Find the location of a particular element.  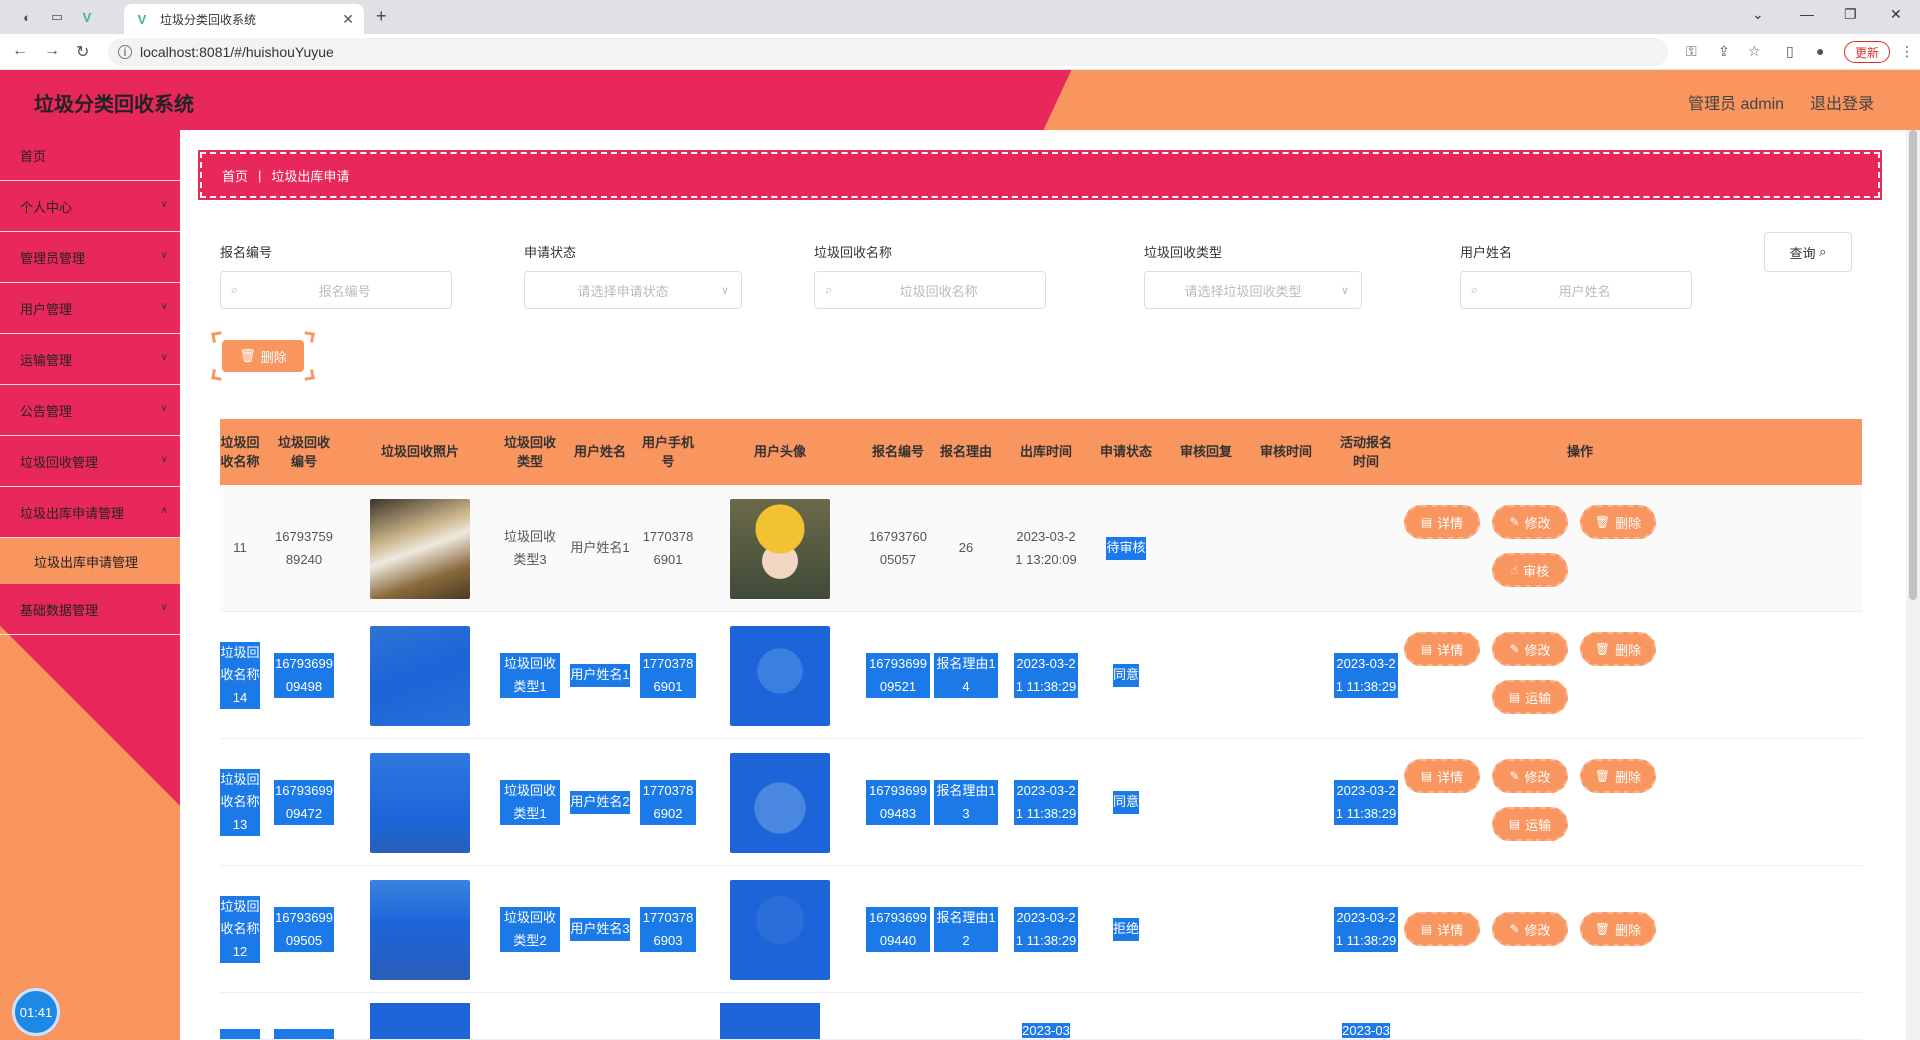

sidebar-item-profile: 个人中心 ∨ is located at coordinates (90, 206).